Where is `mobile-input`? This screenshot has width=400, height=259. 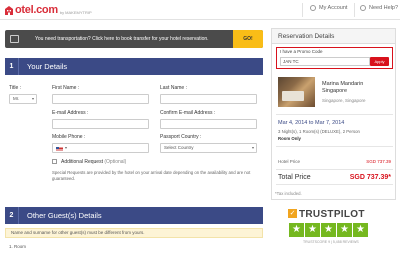
mobile-input is located at coordinates (100, 148).